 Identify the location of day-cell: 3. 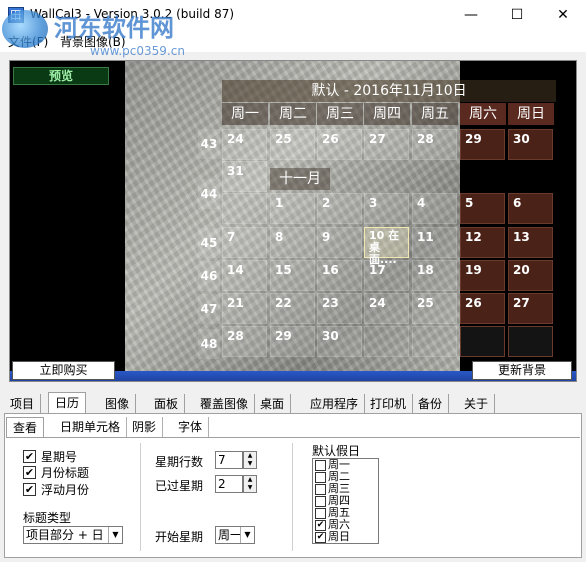
(386, 208).